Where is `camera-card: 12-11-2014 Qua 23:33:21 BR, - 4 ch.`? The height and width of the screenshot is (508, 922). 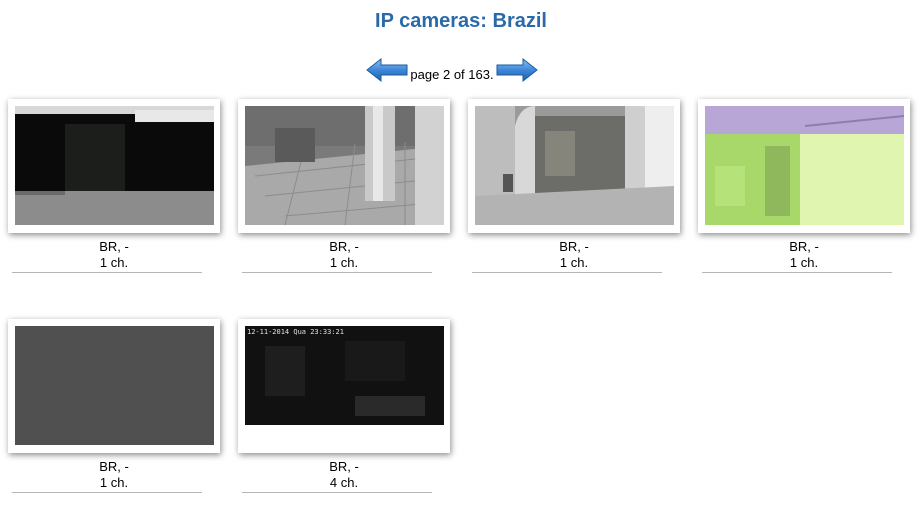 camera-card: 12-11-2014 Qua 23:33:21 BR, - 4 ch. is located at coordinates (344, 409).